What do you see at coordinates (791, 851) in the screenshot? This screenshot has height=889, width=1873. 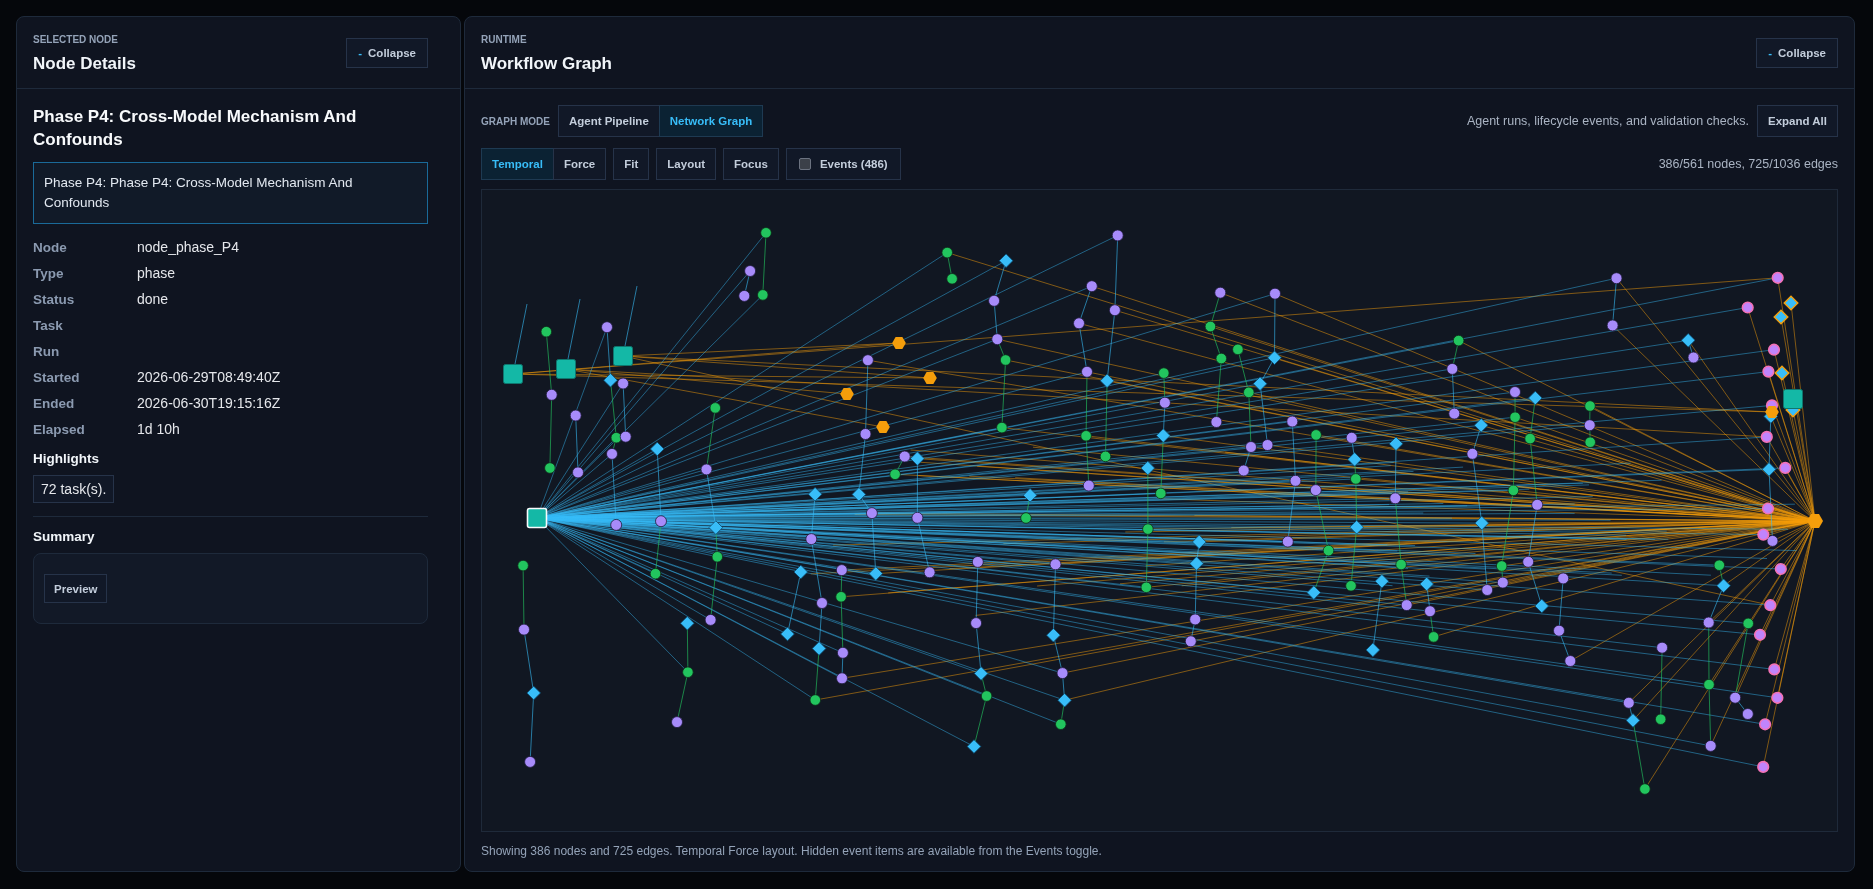 I see `graph-footer-text: Showing 386 nodes and 725 edges. Temporal Force layout. Hidden event items are available from the Events toggle.` at bounding box center [791, 851].